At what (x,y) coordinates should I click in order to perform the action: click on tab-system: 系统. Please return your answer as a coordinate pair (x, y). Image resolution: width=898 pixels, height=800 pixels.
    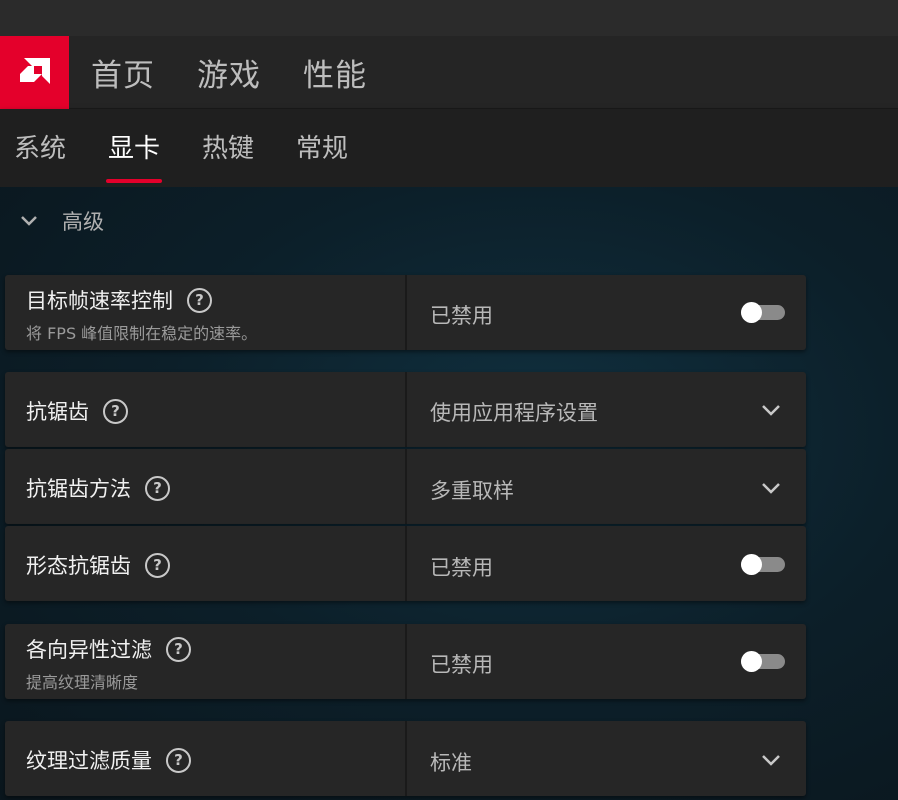
    Looking at the image, I should click on (40, 148).